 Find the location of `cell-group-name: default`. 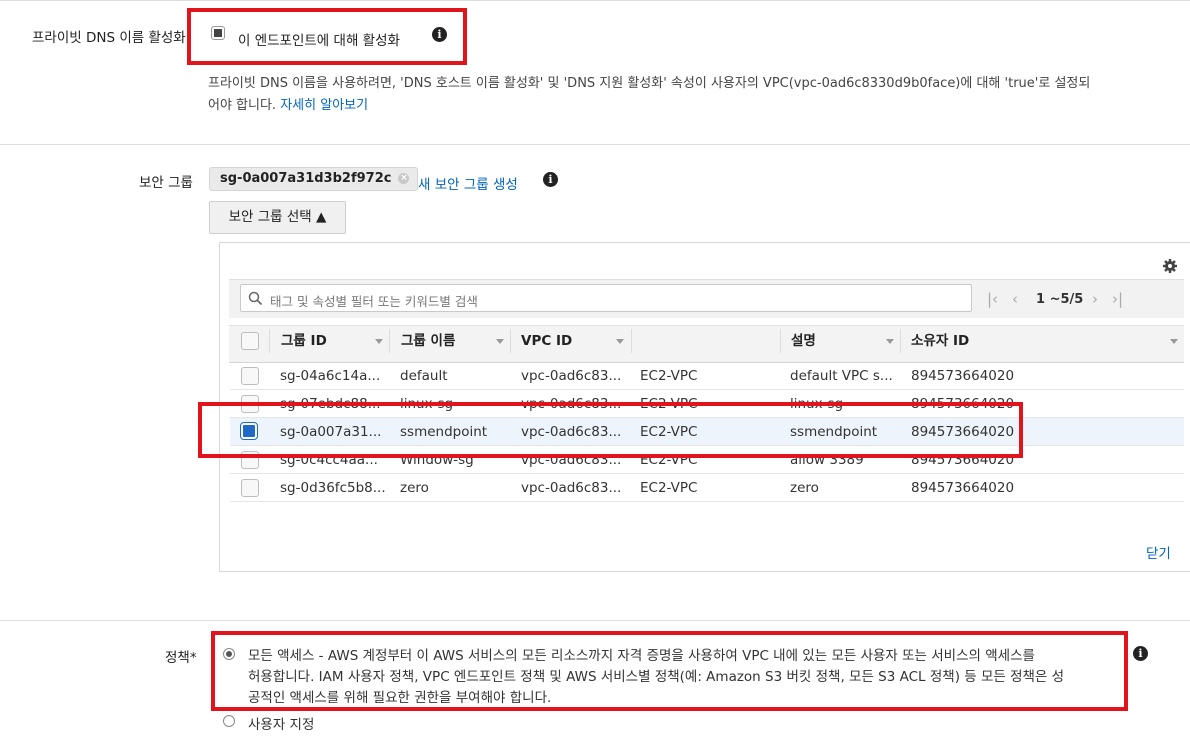

cell-group-name: default is located at coordinates (424, 376).